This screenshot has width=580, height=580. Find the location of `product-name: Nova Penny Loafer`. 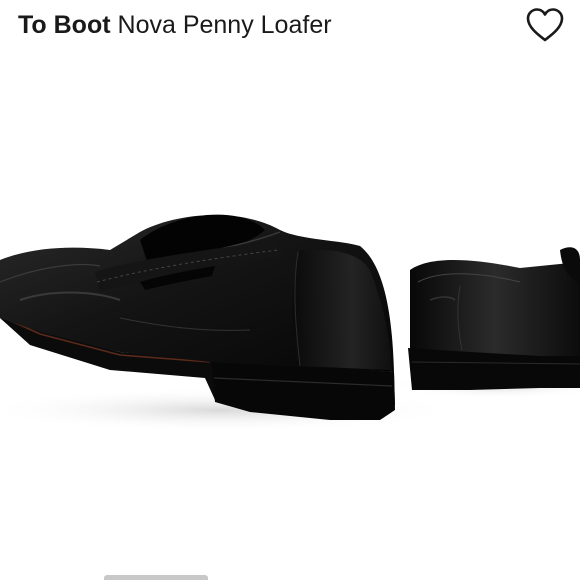

product-name: Nova Penny Loafer is located at coordinates (224, 25).